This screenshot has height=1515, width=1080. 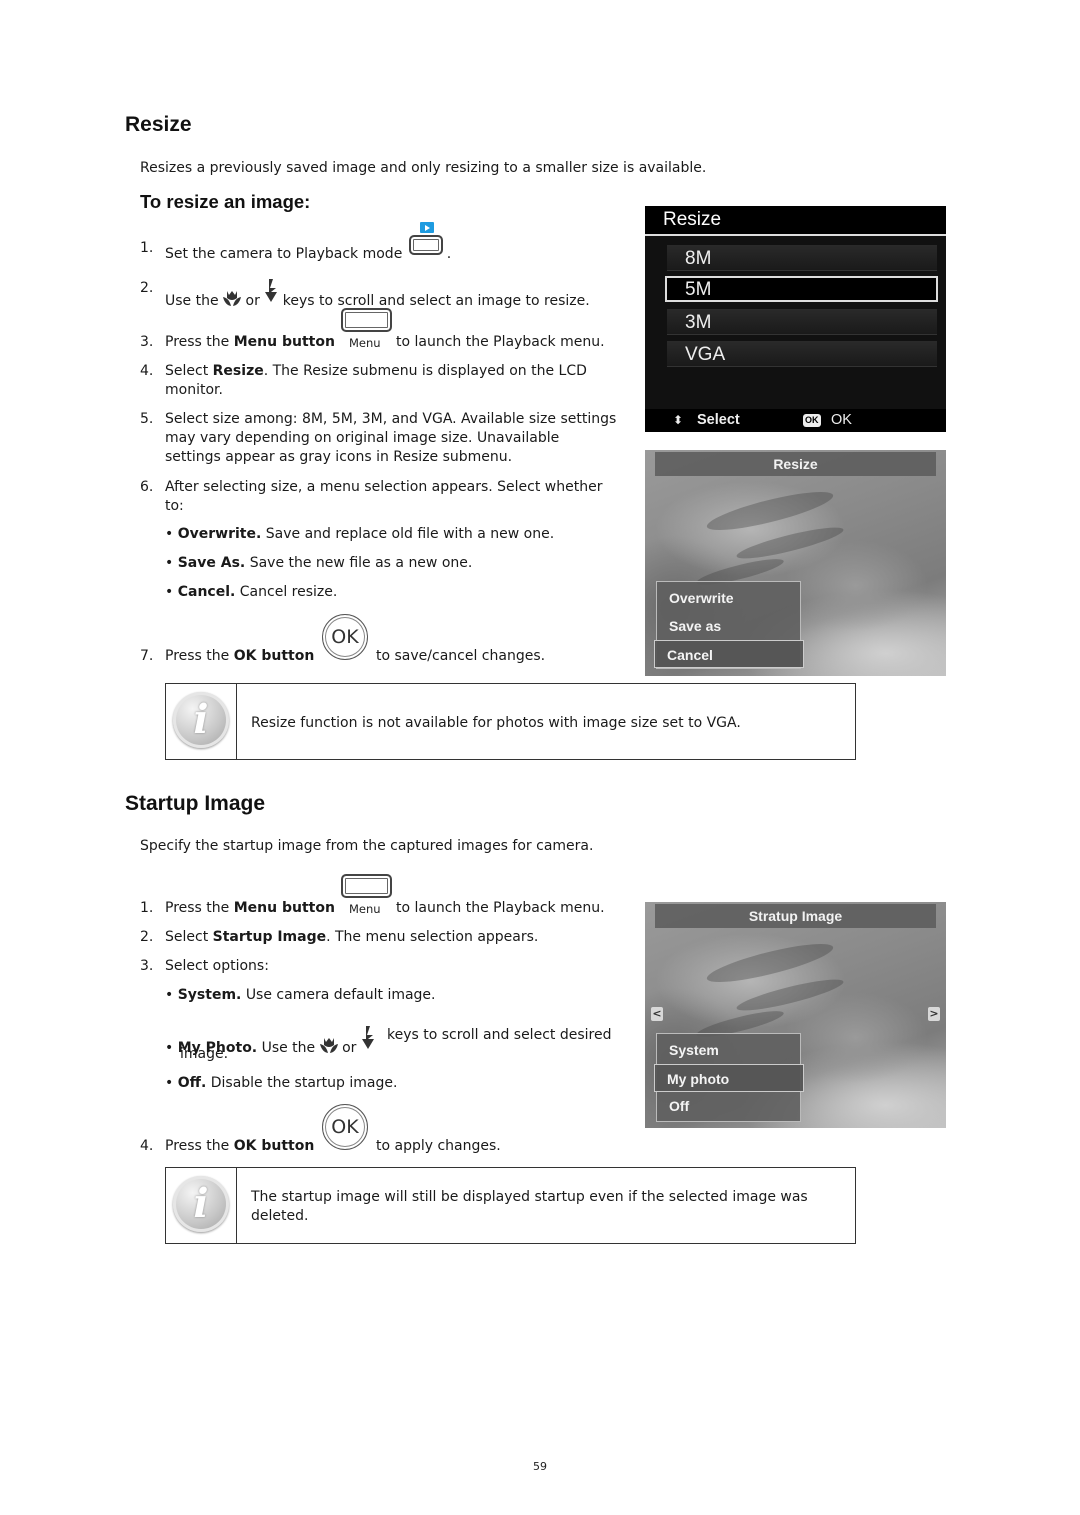 I want to click on startup-step-1-tail: to launch the Playback menu., so click(x=500, y=908).